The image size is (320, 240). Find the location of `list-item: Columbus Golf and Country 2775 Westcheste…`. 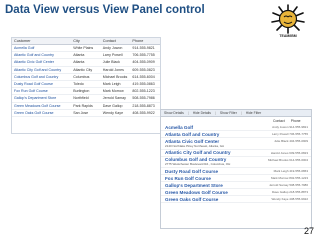

list-item: Columbus Golf and Country 2775 Westcheste… is located at coordinates (236, 162).